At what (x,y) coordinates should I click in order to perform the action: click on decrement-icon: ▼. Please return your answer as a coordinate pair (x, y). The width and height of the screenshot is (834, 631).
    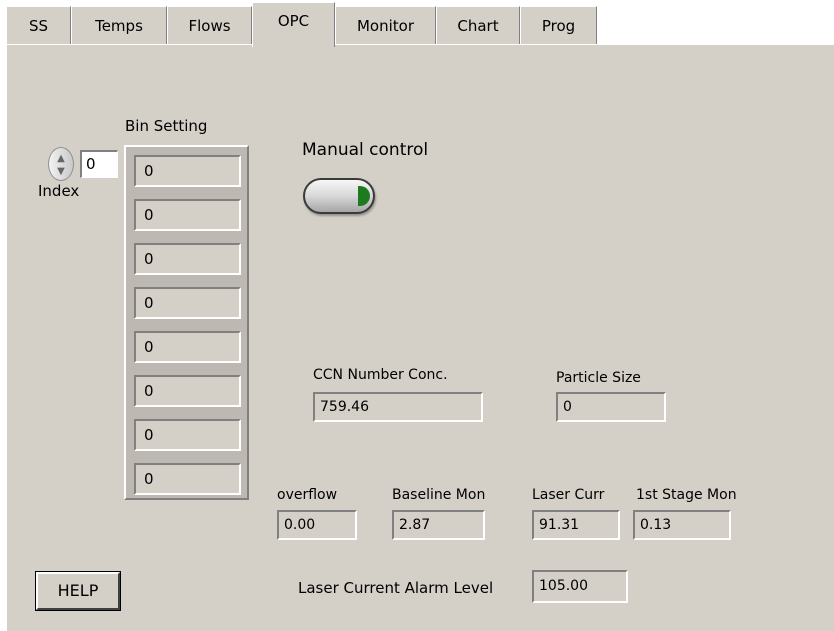
    Looking at the image, I should click on (61, 172).